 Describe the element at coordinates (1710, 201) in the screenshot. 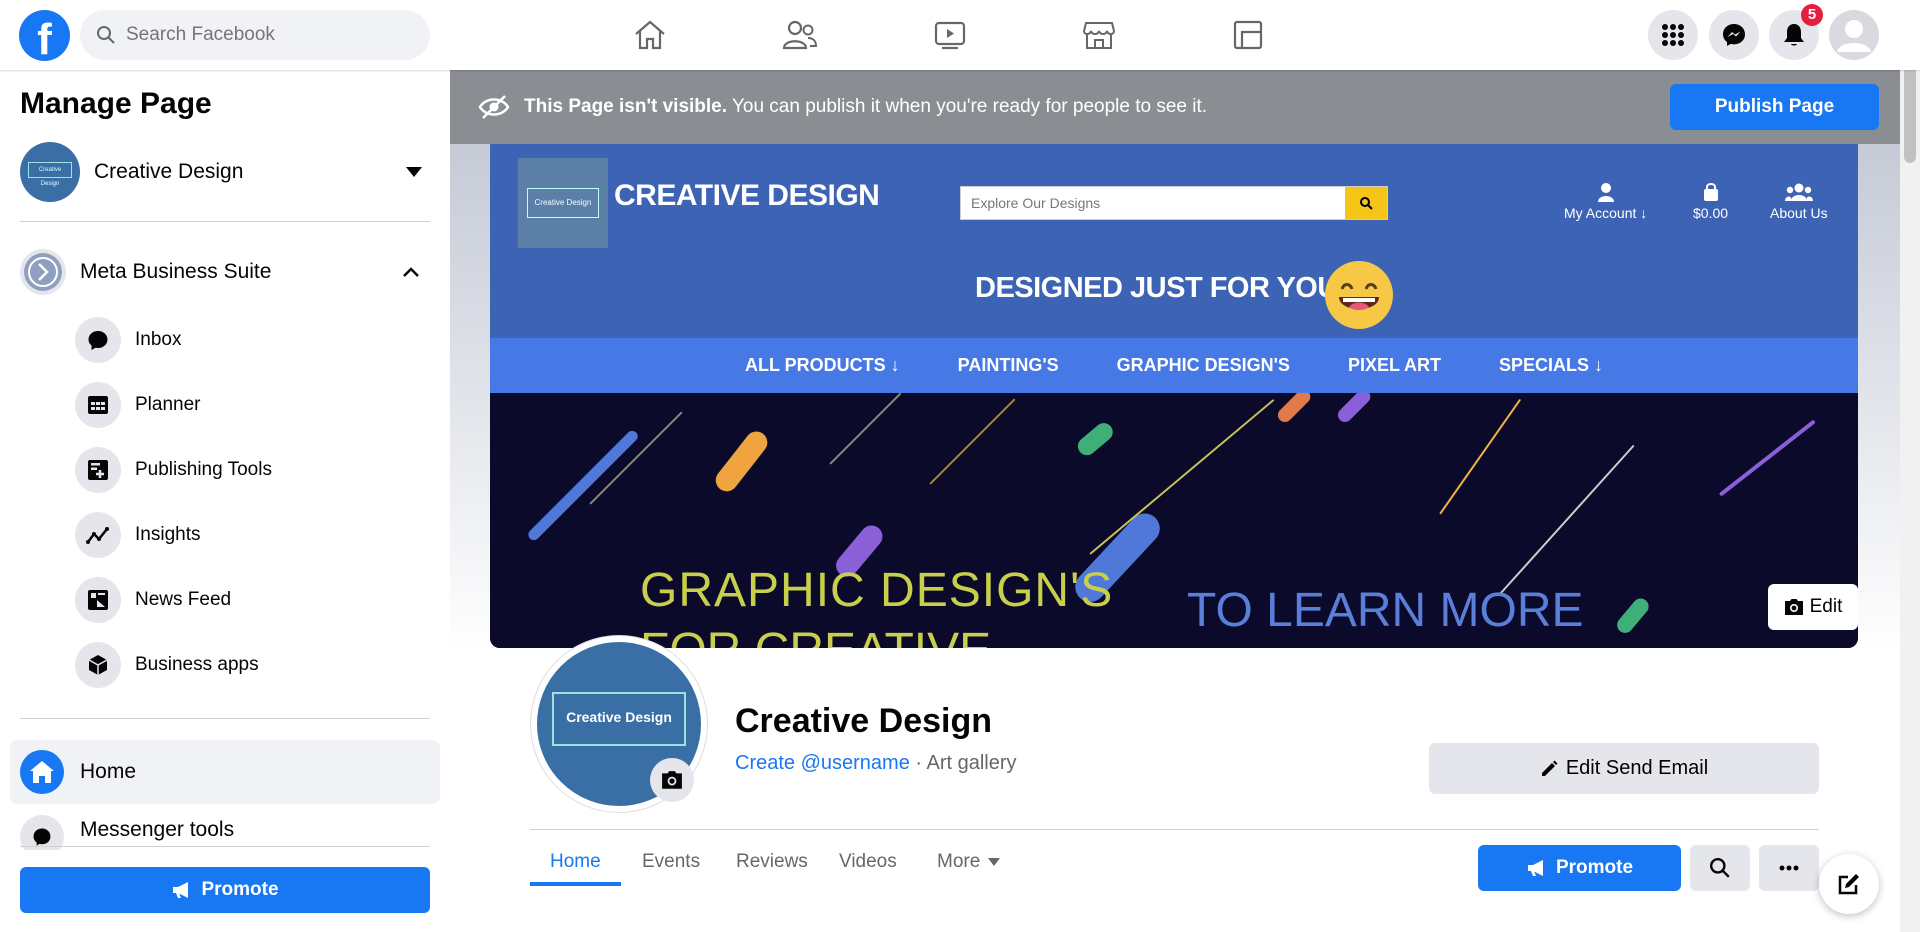

I see `cover-cart: $0.00` at that location.